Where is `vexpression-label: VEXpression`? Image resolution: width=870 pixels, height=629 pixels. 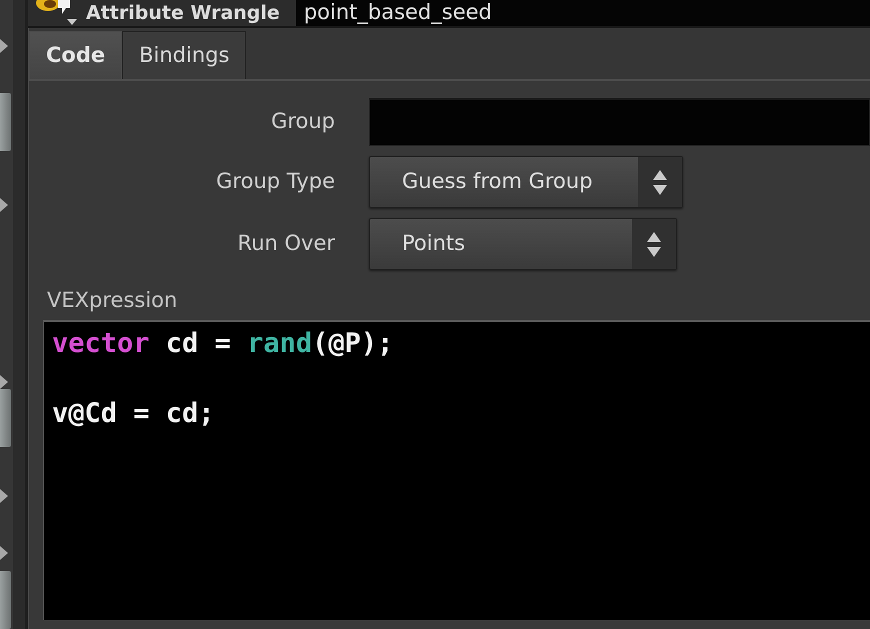 vexpression-label: VEXpression is located at coordinates (112, 300).